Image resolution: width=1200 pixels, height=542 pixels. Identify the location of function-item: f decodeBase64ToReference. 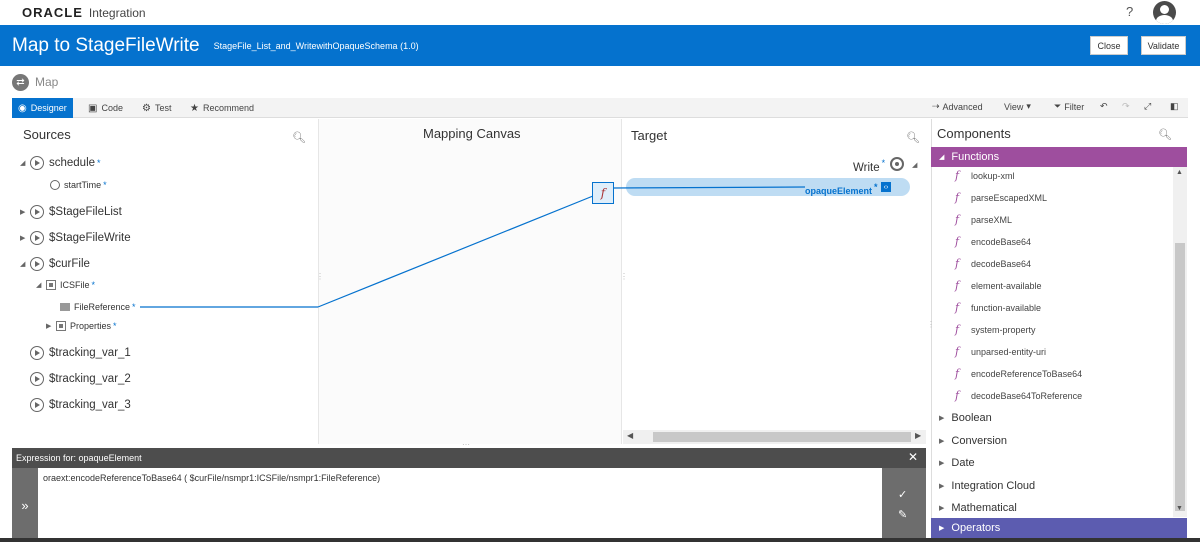
(1018, 395).